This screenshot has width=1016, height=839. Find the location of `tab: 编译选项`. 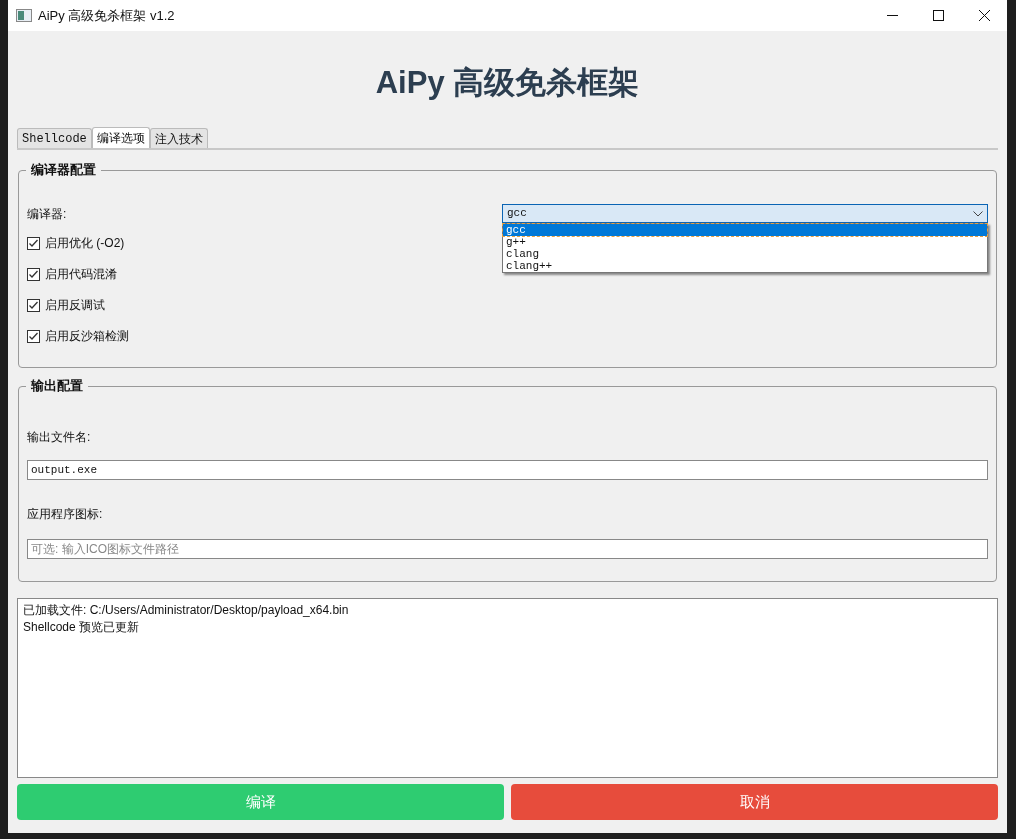

tab: 编译选项 is located at coordinates (120, 137).